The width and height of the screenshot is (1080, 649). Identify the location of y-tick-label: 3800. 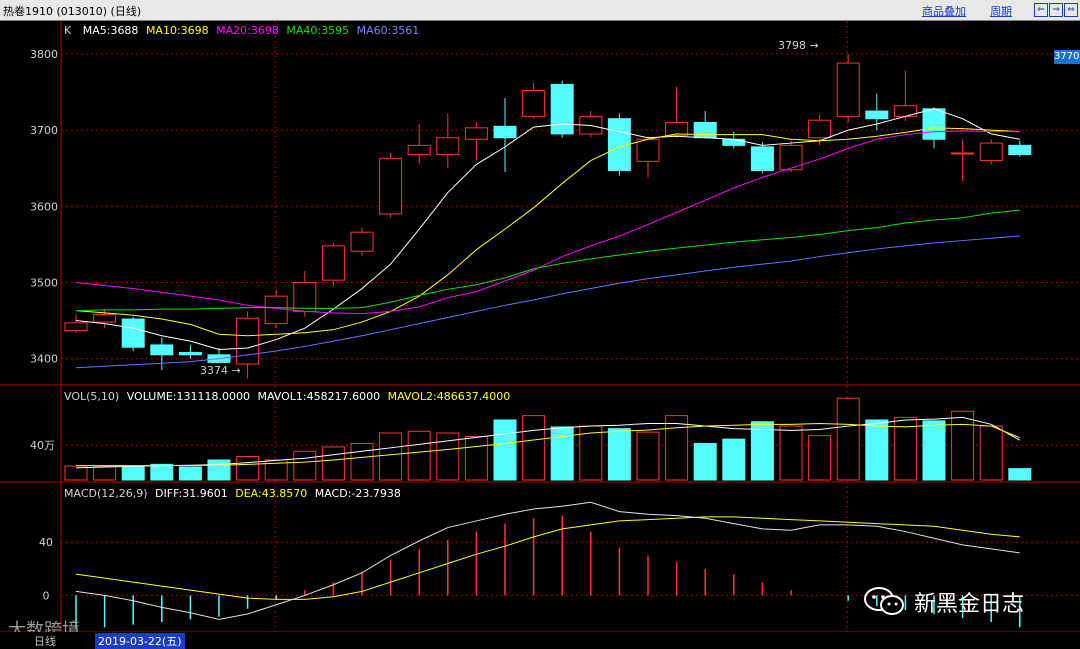
(44, 54).